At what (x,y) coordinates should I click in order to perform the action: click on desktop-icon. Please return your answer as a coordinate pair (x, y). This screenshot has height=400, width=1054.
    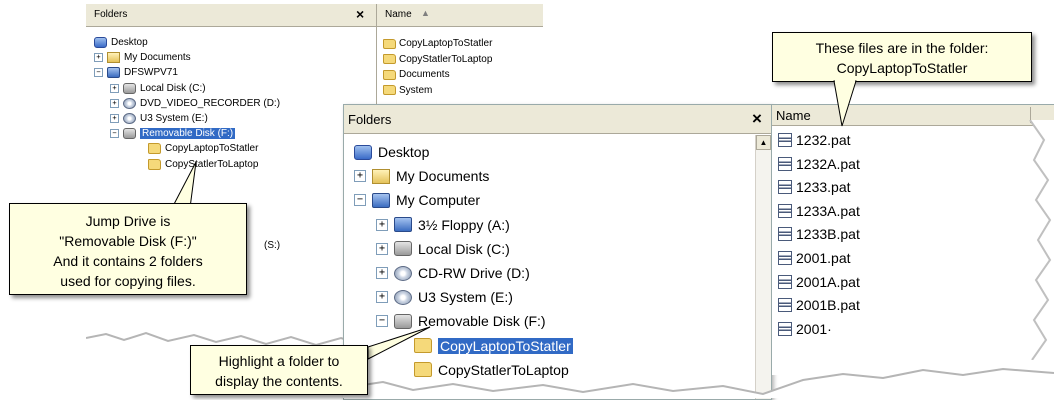
    Looking at the image, I should click on (363, 152).